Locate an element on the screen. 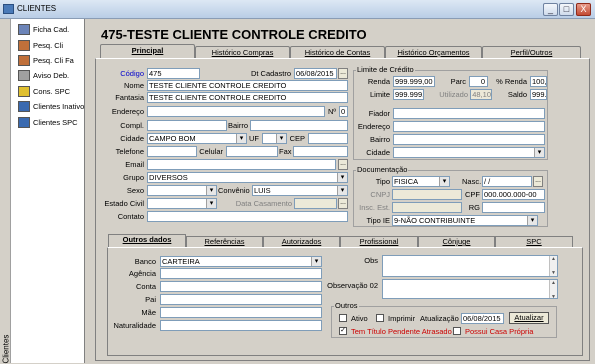  tab-outros-dados: Outros dados is located at coordinates (147, 240).